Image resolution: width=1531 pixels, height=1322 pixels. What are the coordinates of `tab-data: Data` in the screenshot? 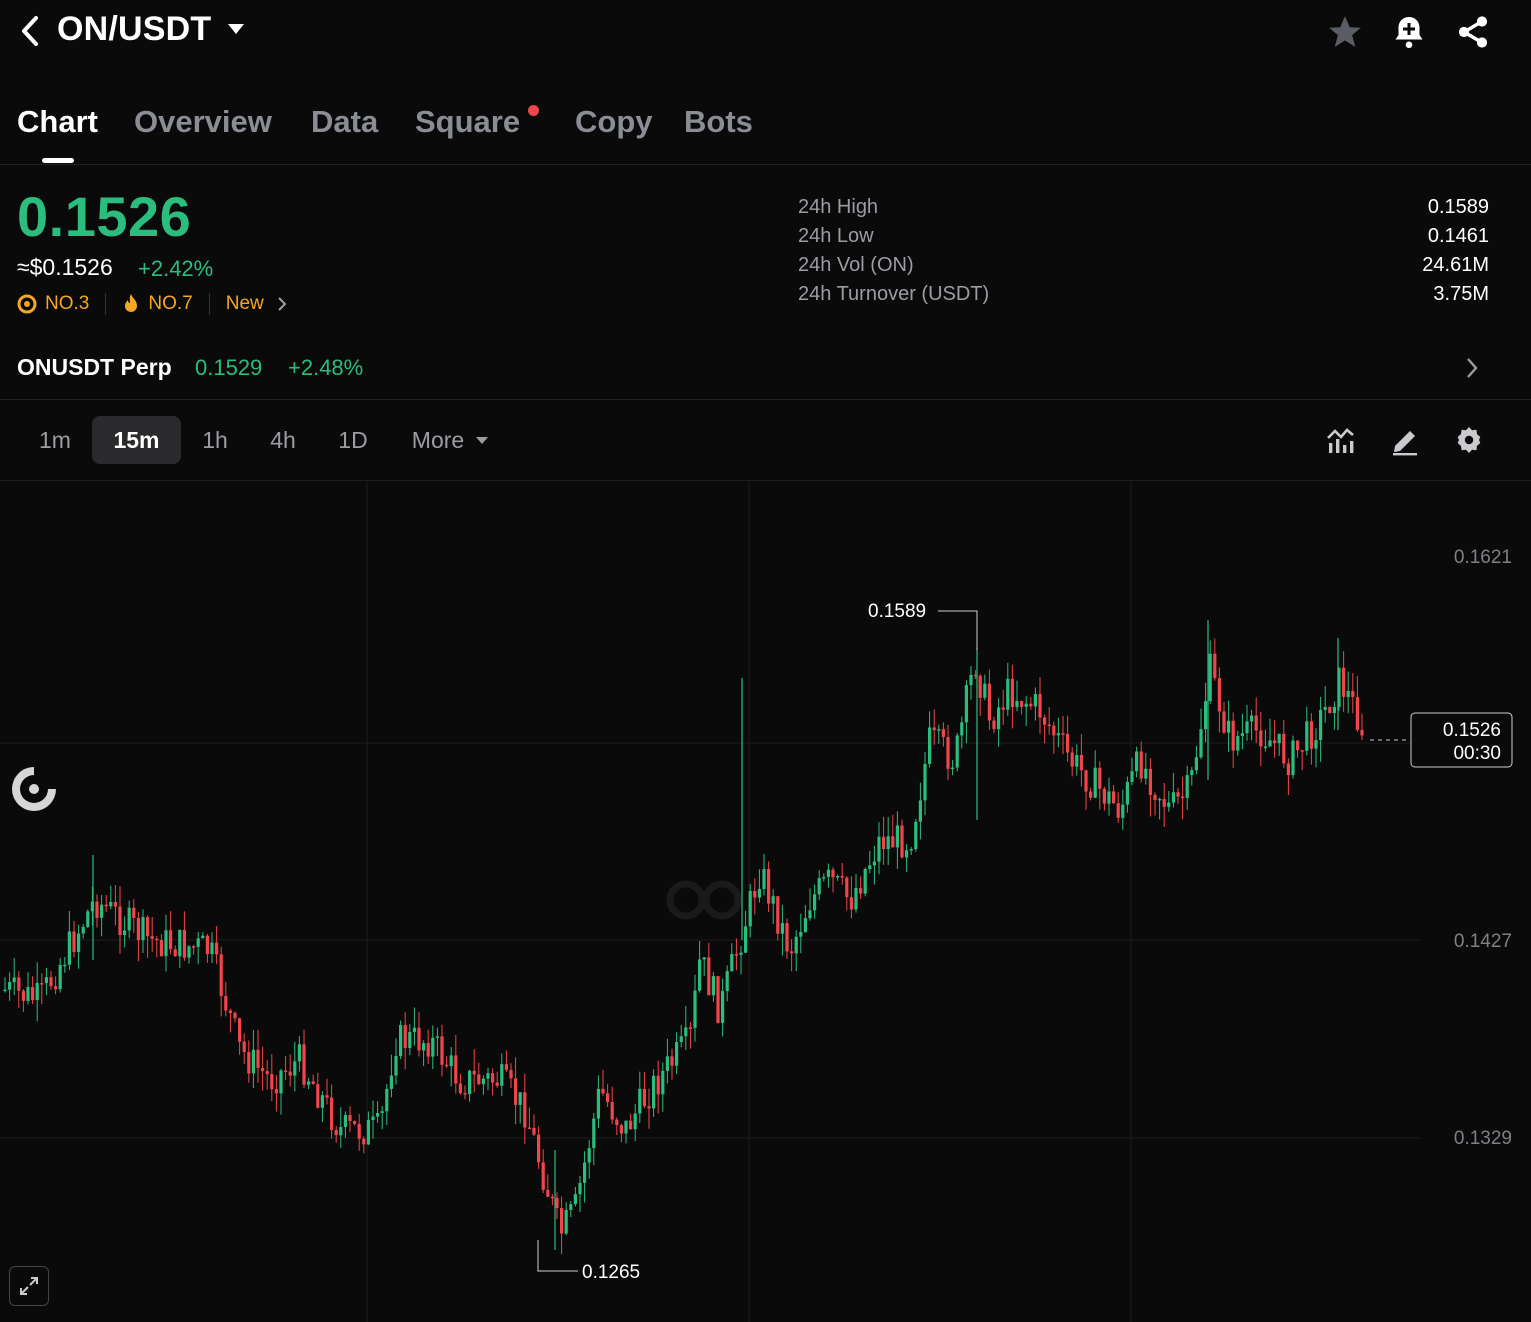 It's located at (344, 122).